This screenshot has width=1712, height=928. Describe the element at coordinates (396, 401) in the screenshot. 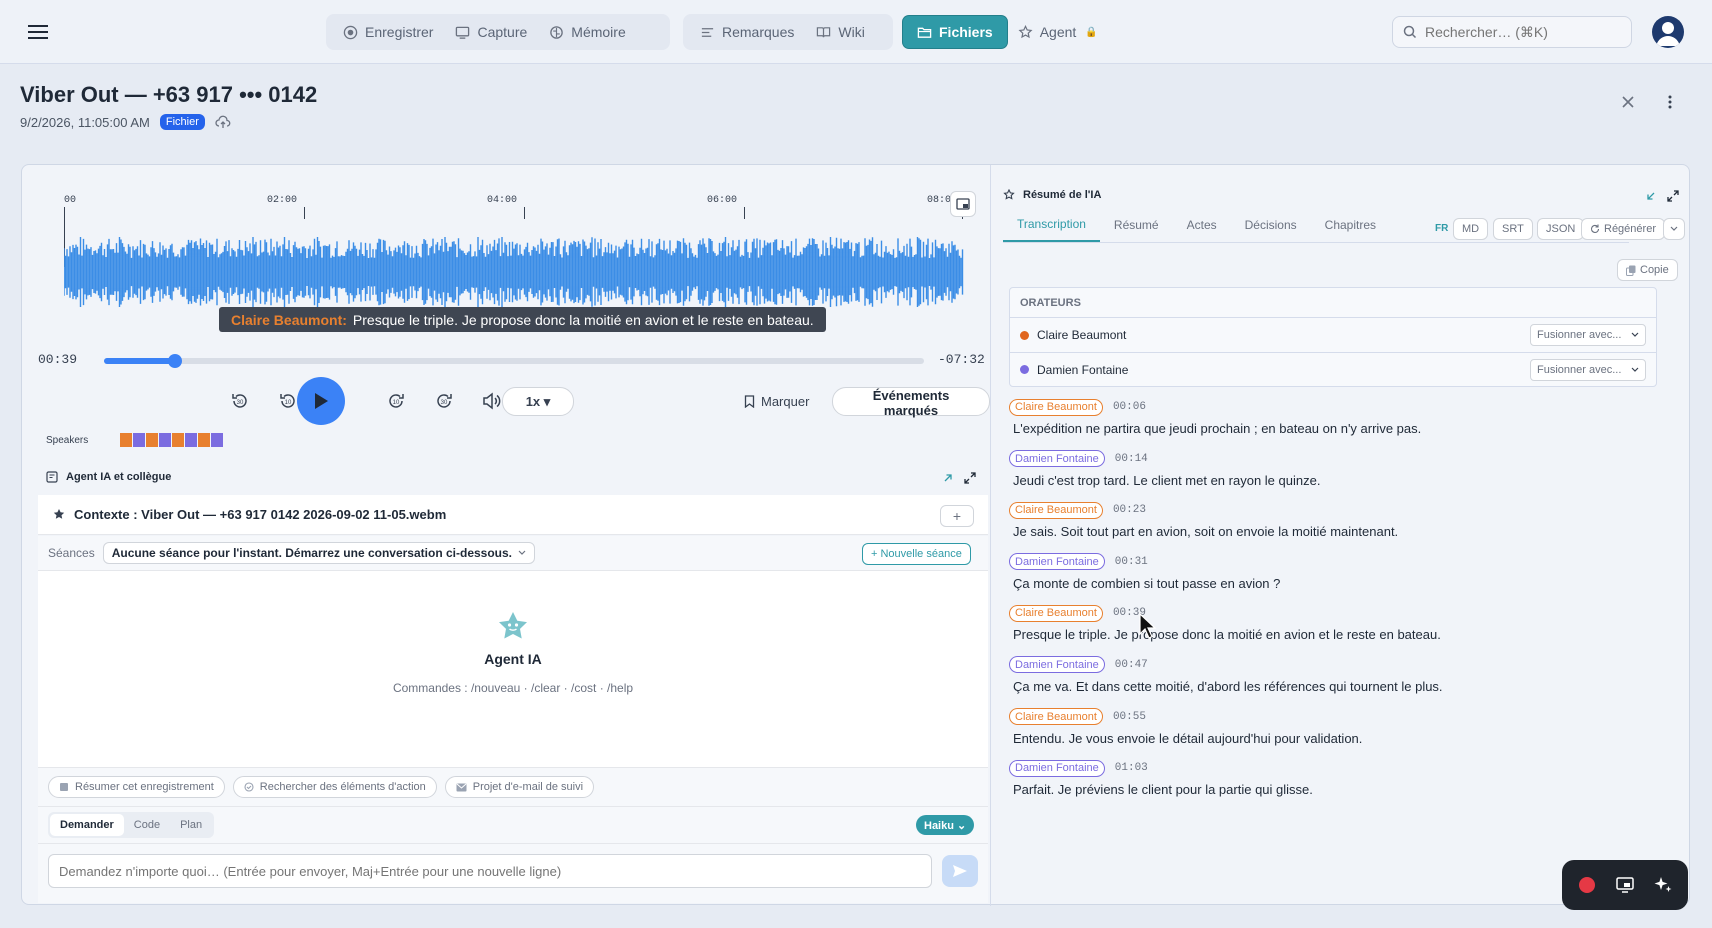

I see `skip-forward-10-button: 10` at that location.